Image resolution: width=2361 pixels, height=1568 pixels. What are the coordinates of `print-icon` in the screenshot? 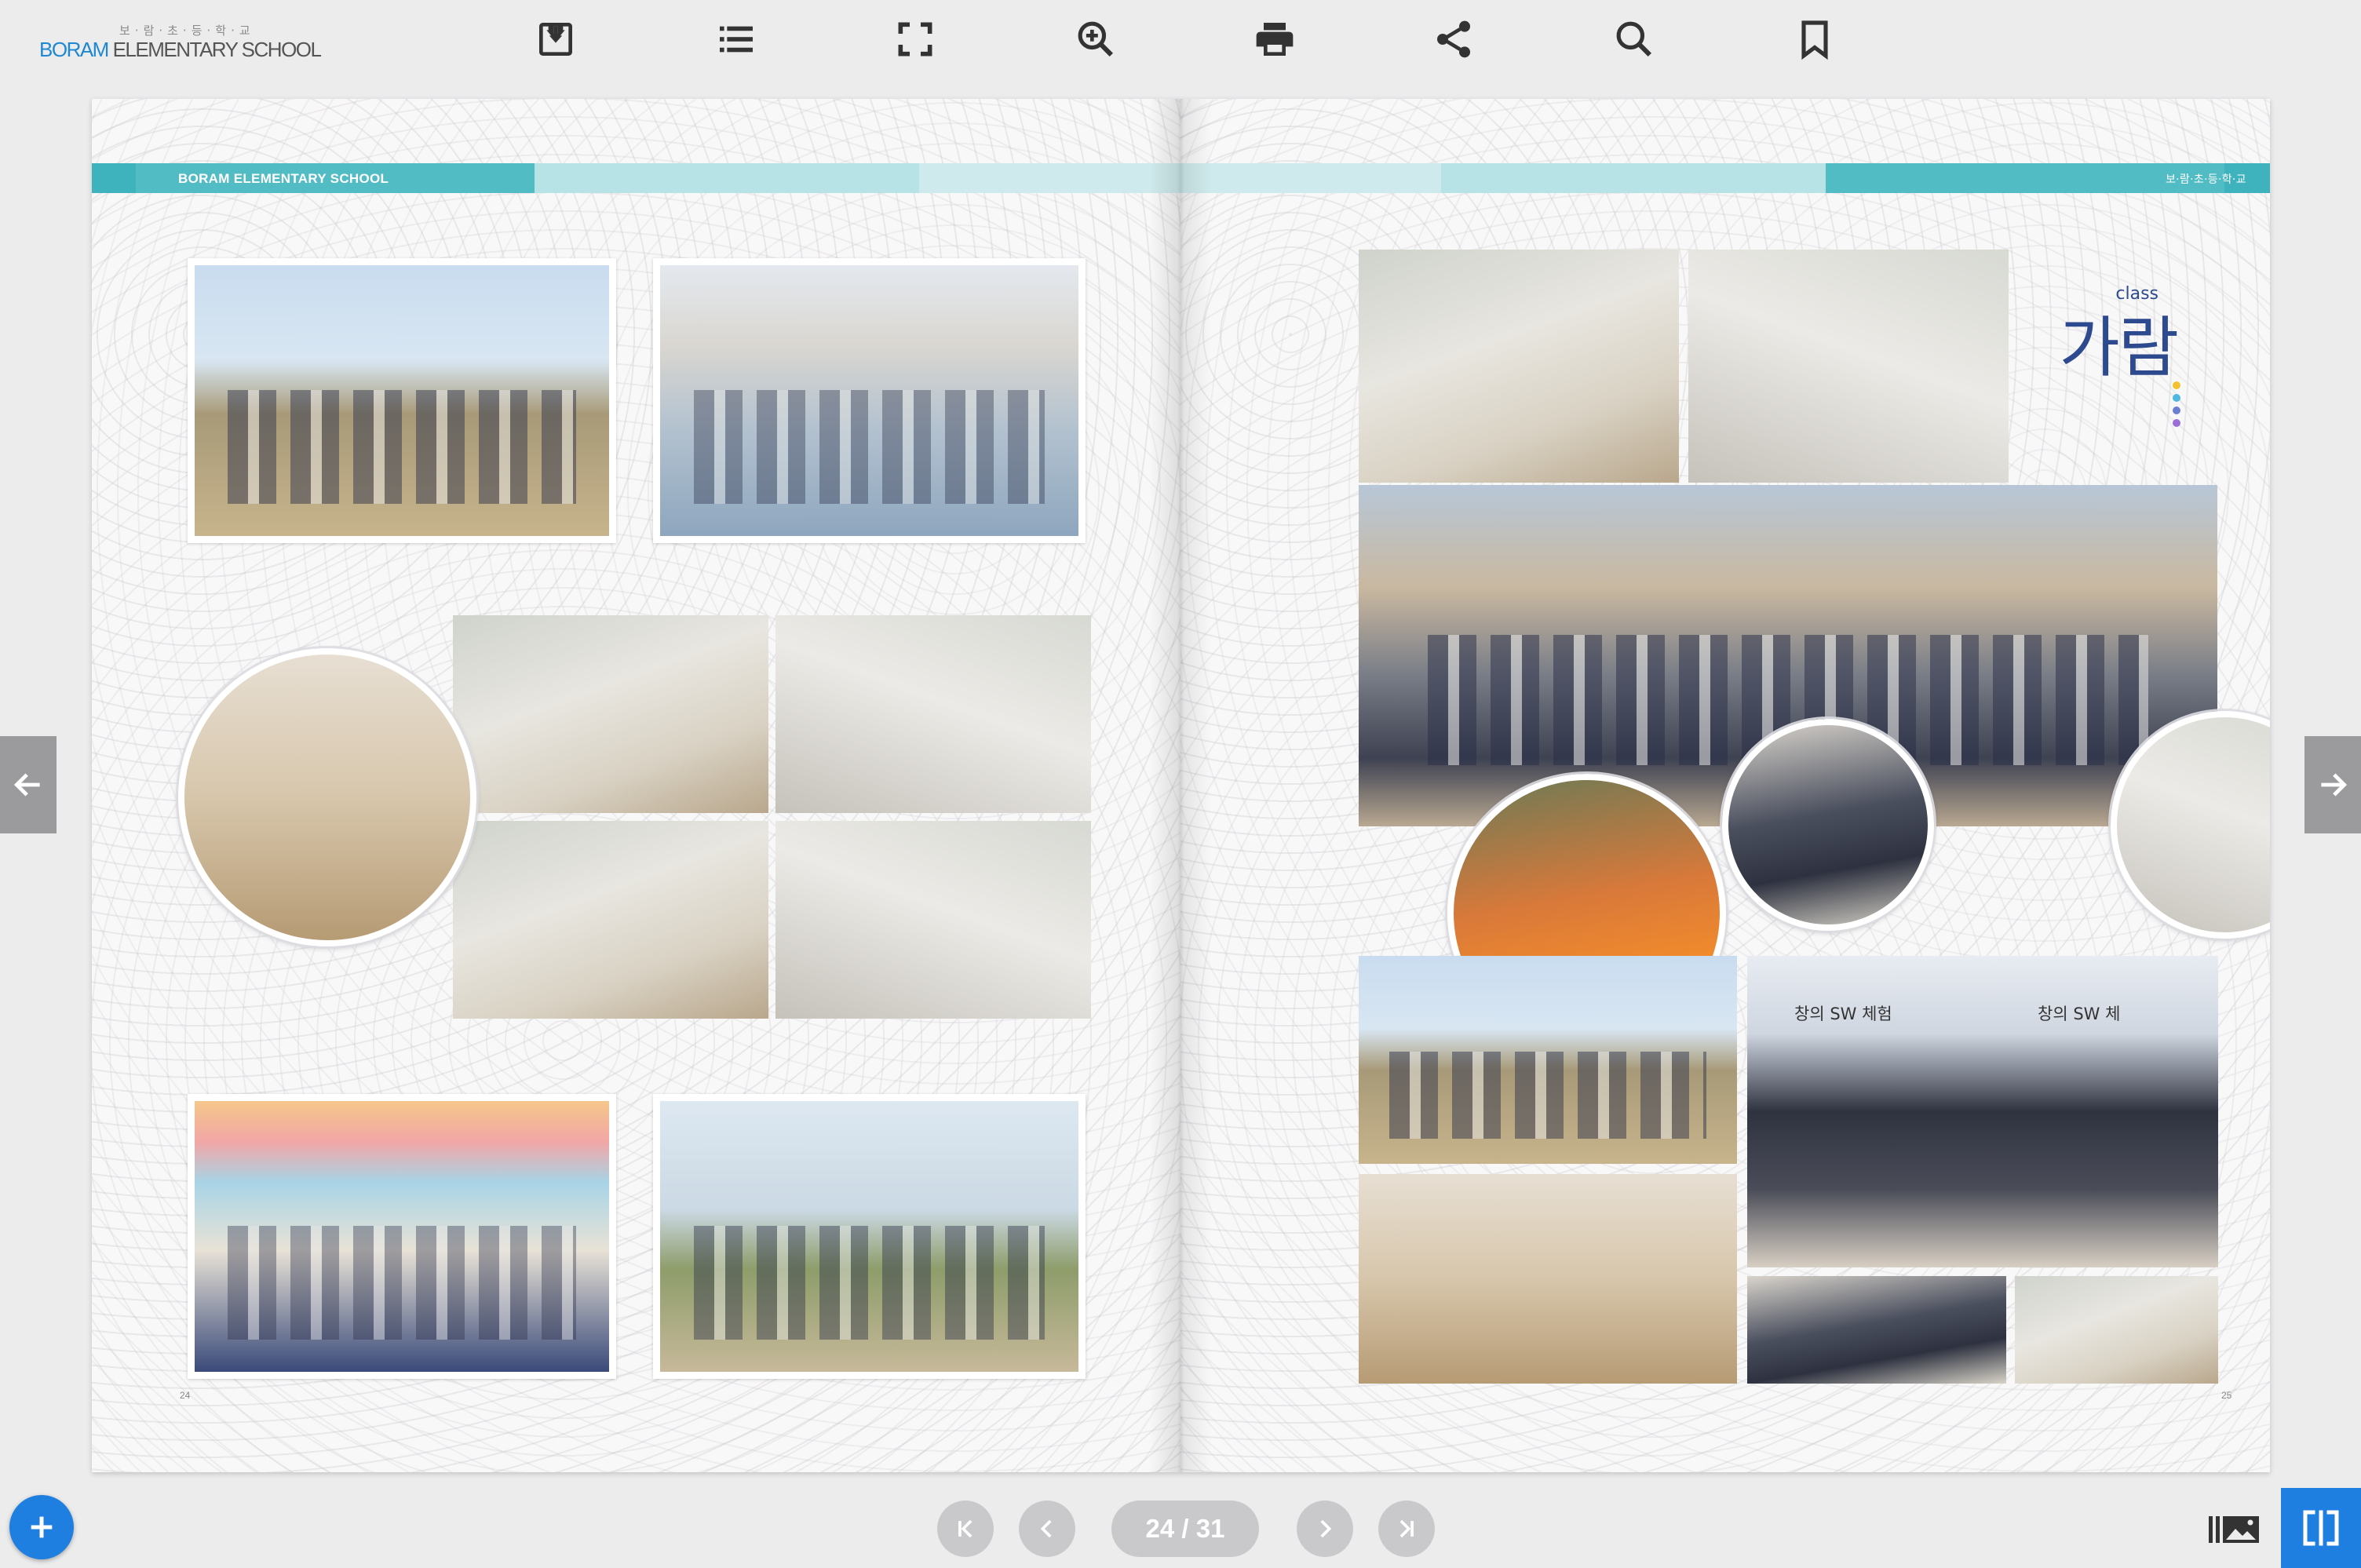 It's located at (1275, 39).